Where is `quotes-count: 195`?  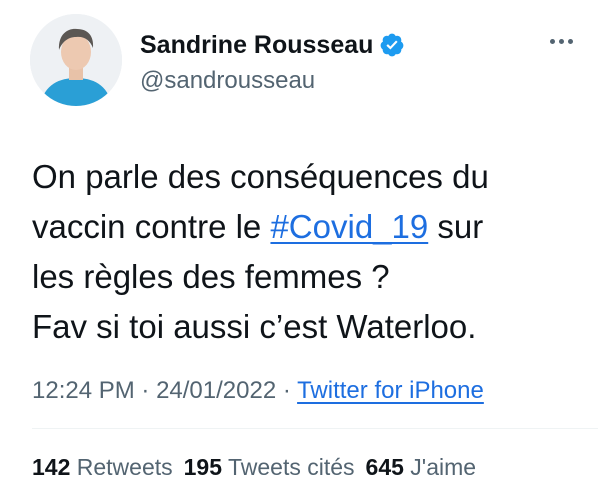
quotes-count: 195 is located at coordinates (203, 467).